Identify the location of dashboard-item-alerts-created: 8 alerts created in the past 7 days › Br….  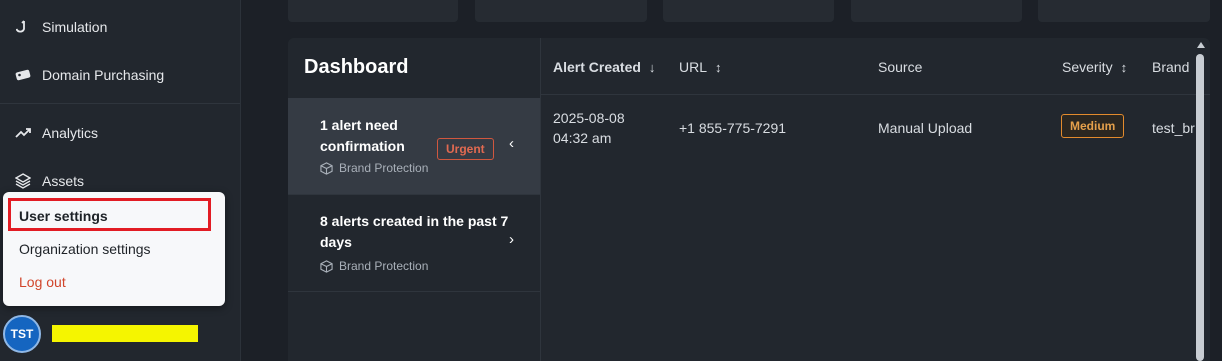
(414, 243).